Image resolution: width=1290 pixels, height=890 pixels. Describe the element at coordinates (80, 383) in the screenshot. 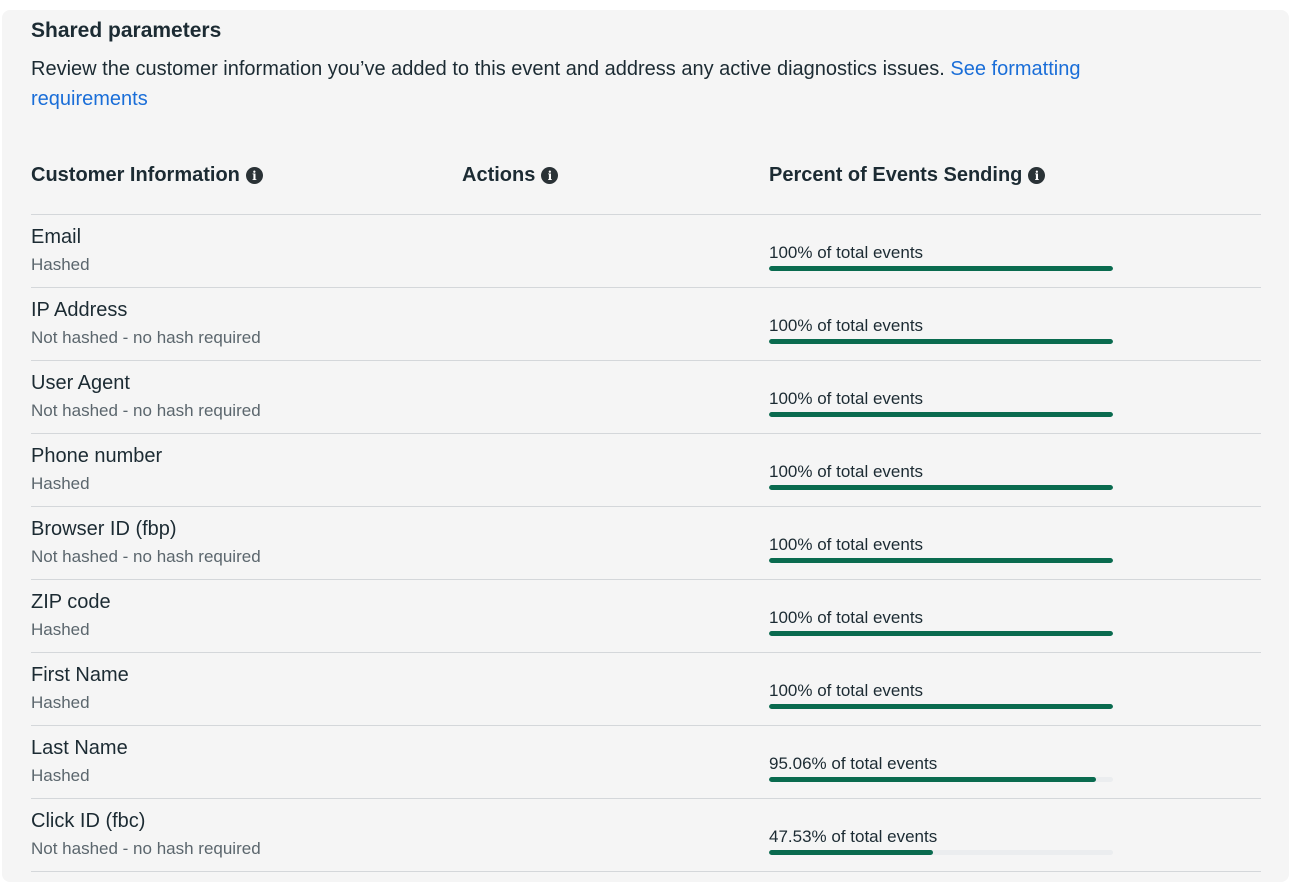

I see `parameter-name: User Agent` at that location.